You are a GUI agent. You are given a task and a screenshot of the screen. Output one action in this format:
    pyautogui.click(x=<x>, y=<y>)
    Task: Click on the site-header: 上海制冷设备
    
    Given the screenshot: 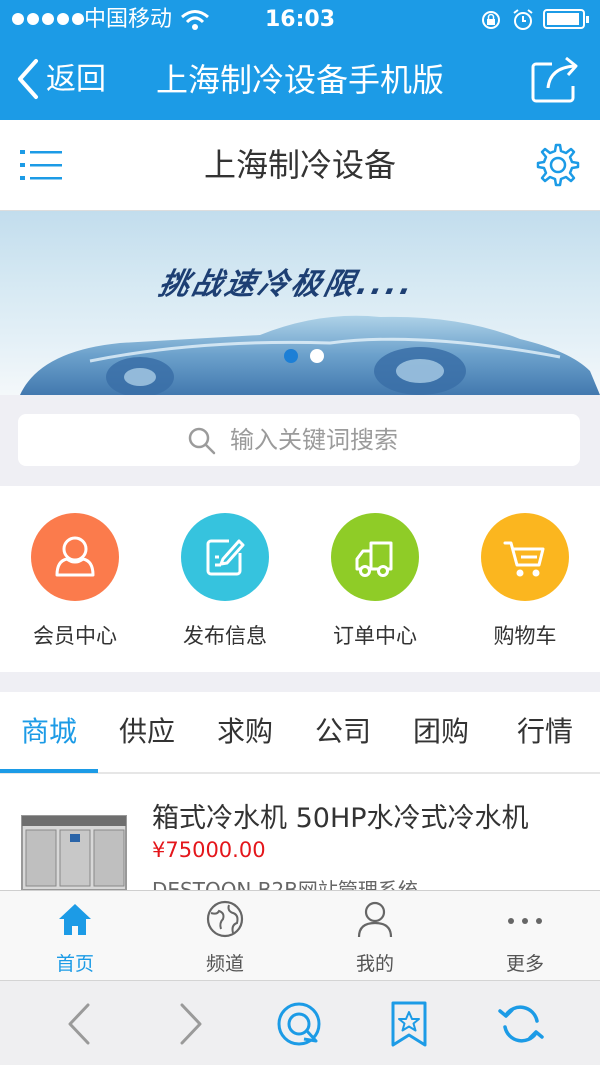 What is the action you would take?
    pyautogui.click(x=300, y=165)
    